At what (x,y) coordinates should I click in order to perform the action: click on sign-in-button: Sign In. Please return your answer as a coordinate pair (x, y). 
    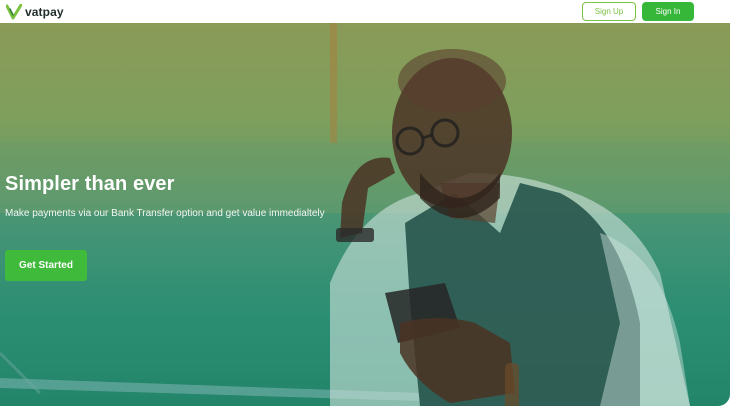
    Looking at the image, I should click on (668, 11).